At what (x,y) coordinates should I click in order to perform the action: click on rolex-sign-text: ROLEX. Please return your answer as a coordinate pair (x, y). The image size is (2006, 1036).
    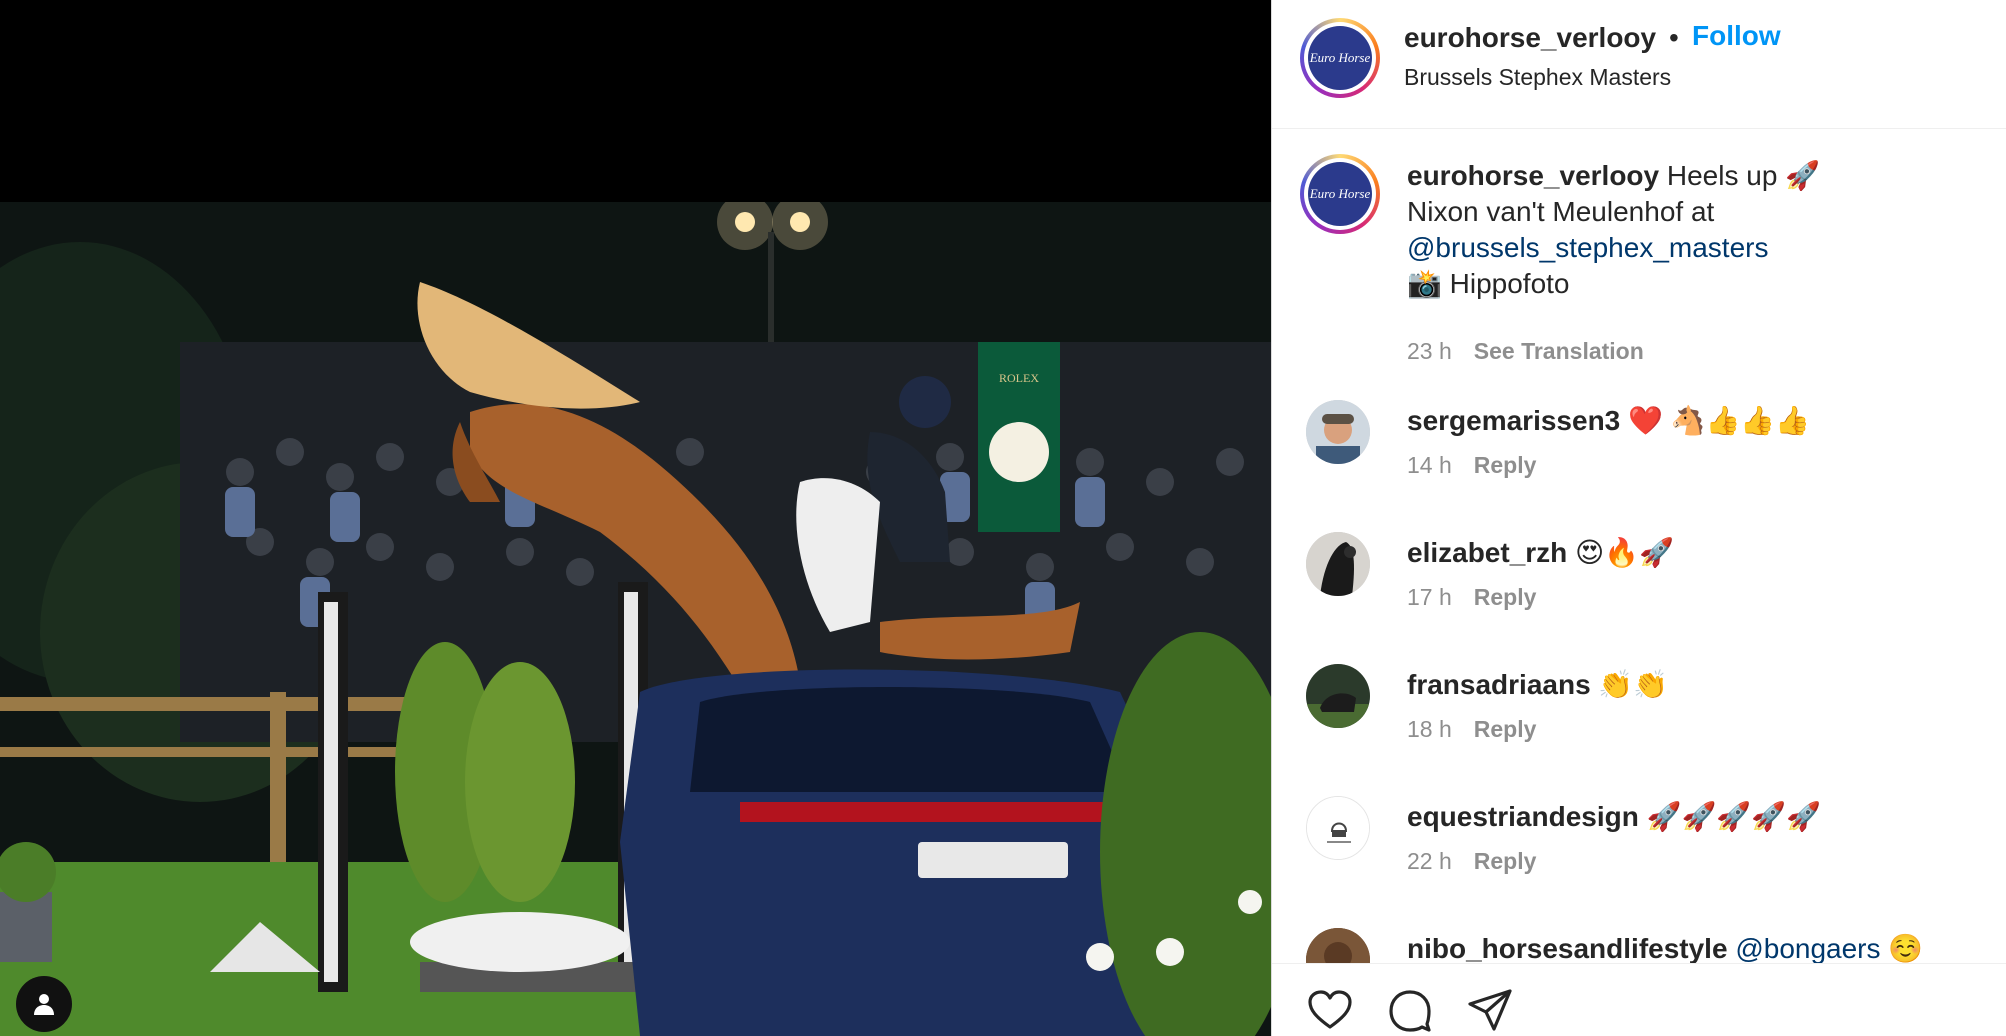
    Looking at the image, I should click on (1019, 378).